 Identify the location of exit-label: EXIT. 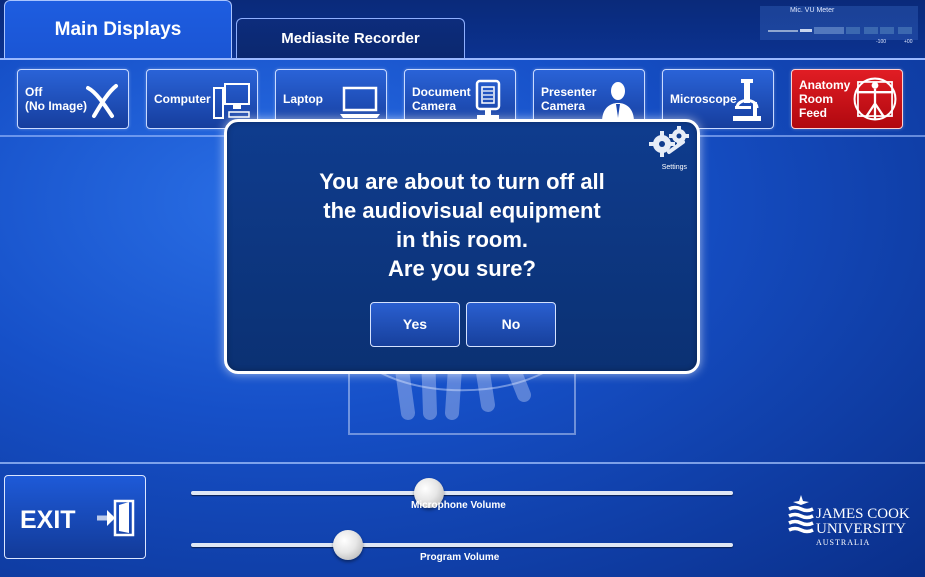
(48, 520).